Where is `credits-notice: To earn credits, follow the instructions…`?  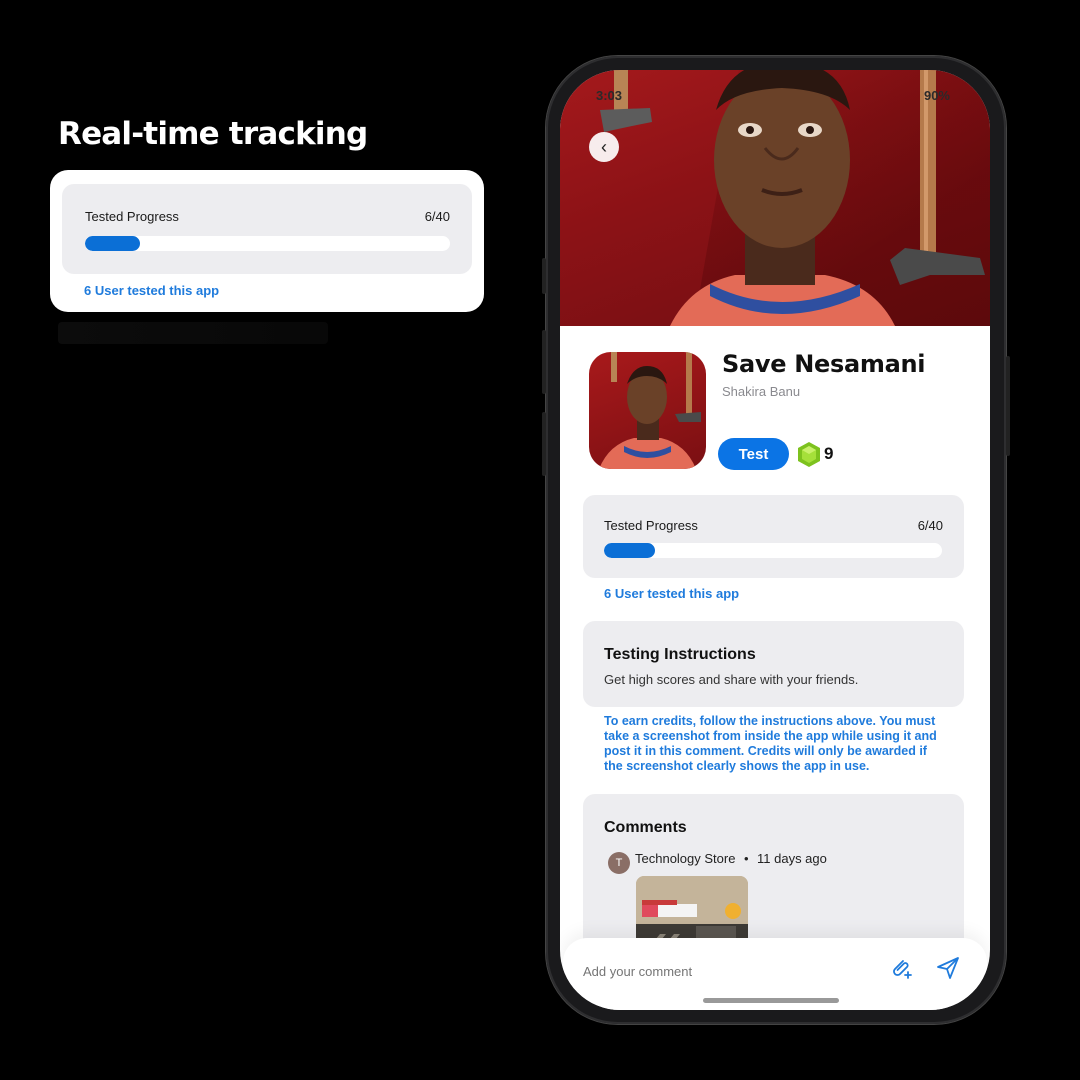
credits-notice: To earn credits, follow the instructions… is located at coordinates (770, 743).